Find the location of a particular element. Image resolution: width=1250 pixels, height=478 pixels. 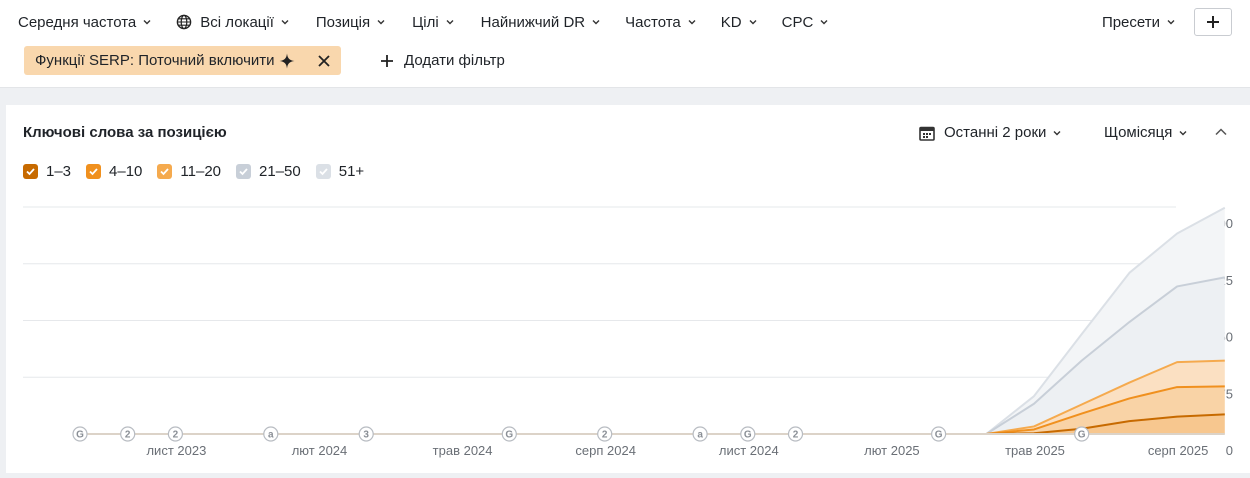

add-filter-button: Додати фільтр is located at coordinates (442, 60).